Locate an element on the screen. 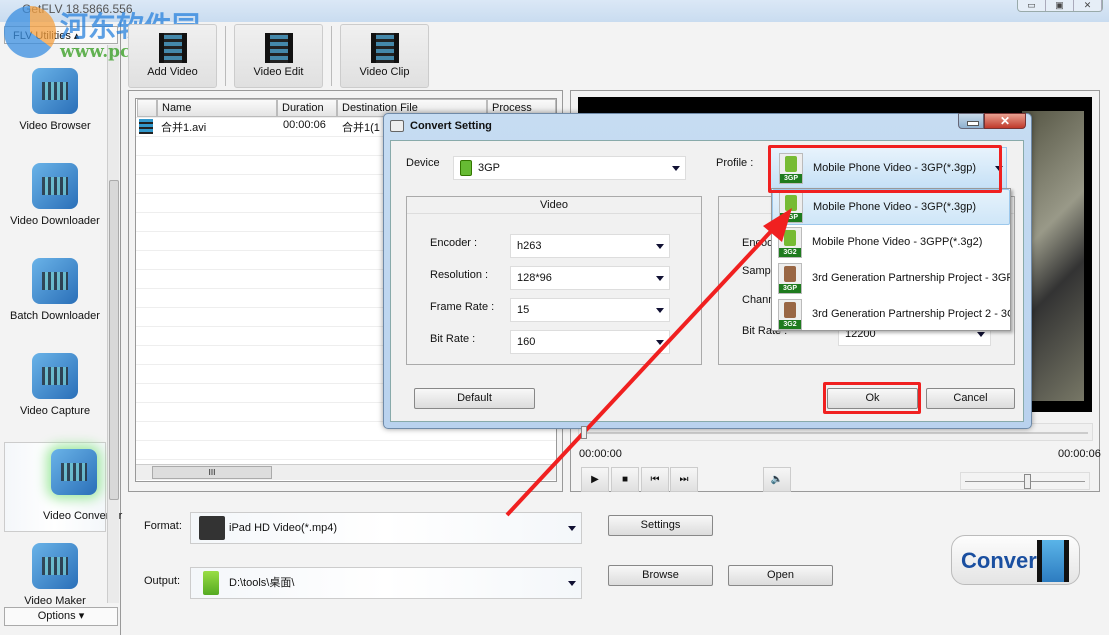 The height and width of the screenshot is (635, 1109). arrow-shaft is located at coordinates (641, 371).